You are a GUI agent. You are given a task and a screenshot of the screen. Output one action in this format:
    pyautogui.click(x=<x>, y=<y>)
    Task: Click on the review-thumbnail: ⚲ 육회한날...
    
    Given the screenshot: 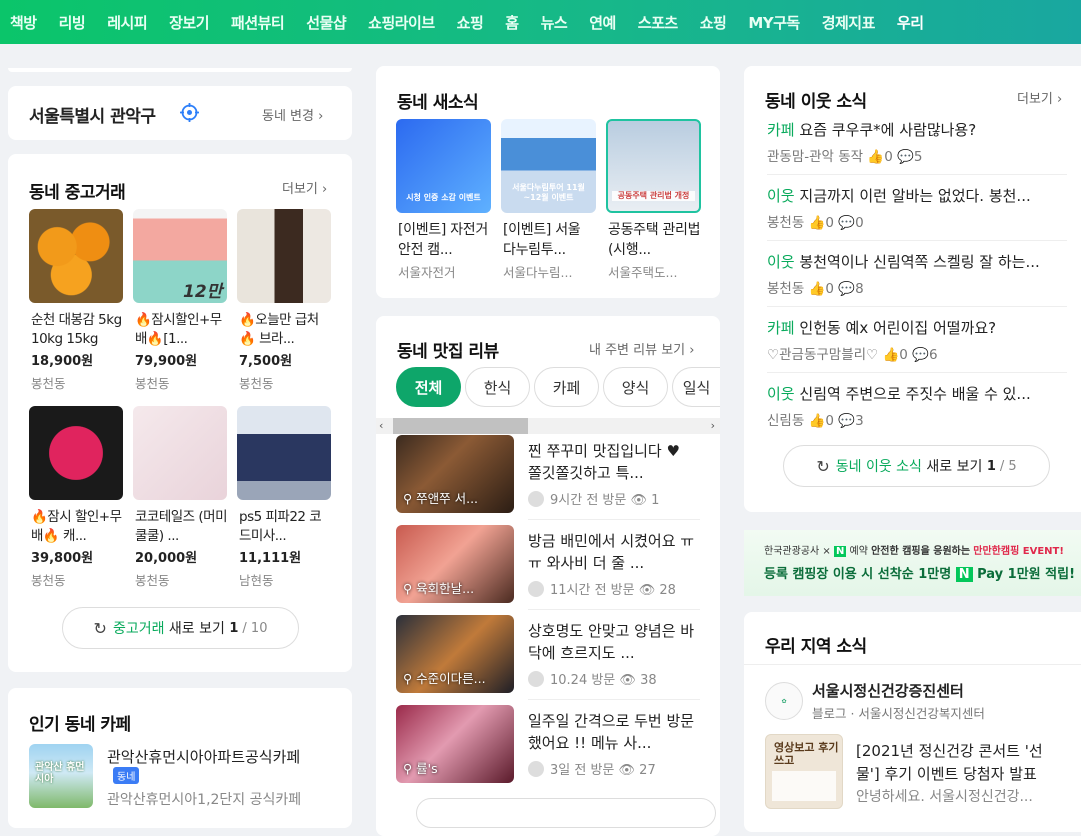 What is the action you would take?
    pyautogui.click(x=455, y=564)
    